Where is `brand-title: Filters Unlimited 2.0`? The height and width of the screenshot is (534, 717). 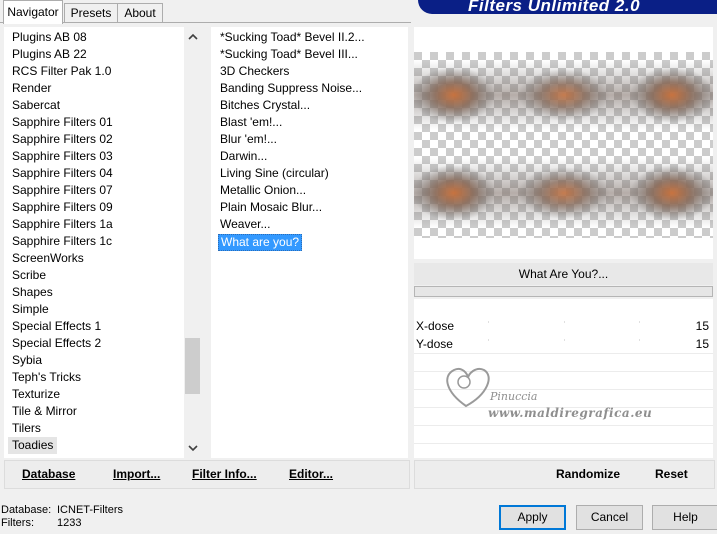 brand-title: Filters Unlimited 2.0 is located at coordinates (554, 7).